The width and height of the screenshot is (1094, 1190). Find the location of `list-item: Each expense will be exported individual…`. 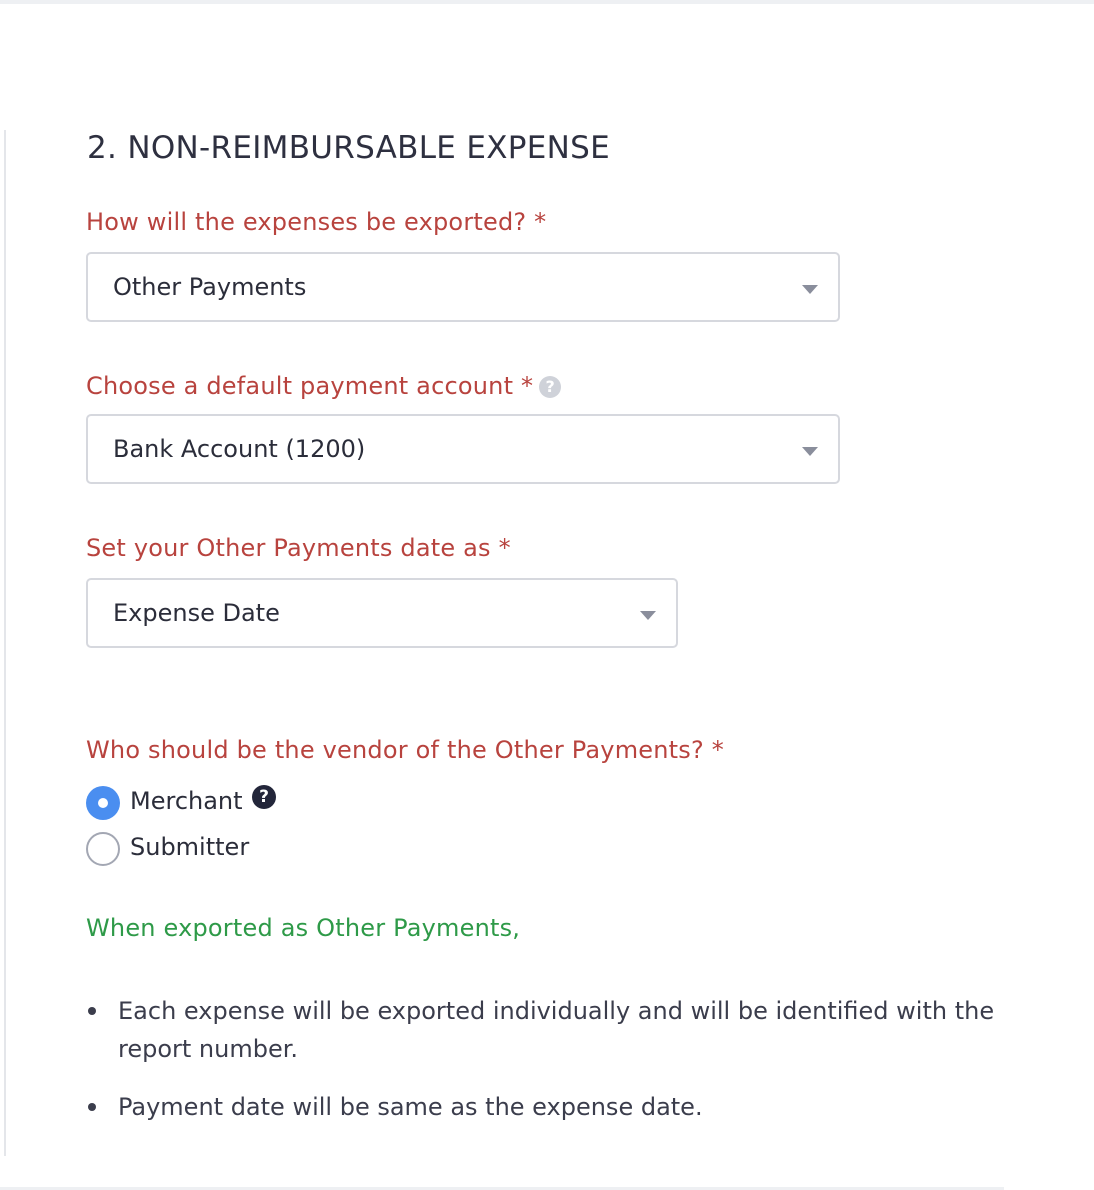

list-item: Each expense will be exported individual… is located at coordinates (546, 1030).